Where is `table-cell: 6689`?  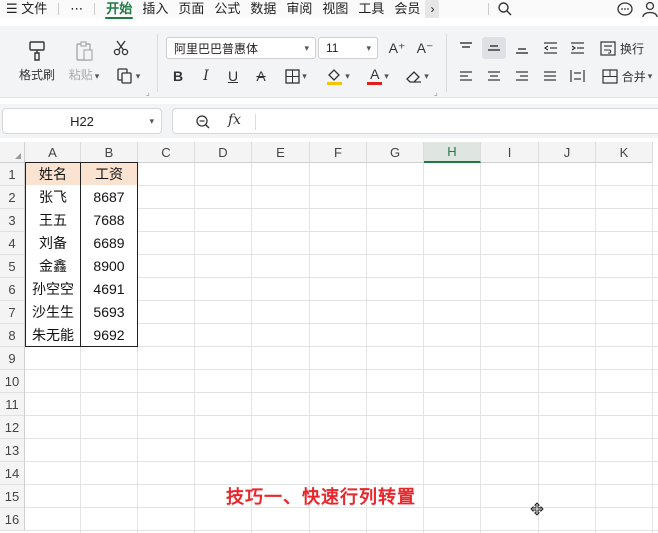 table-cell: 6689 is located at coordinates (109, 243).